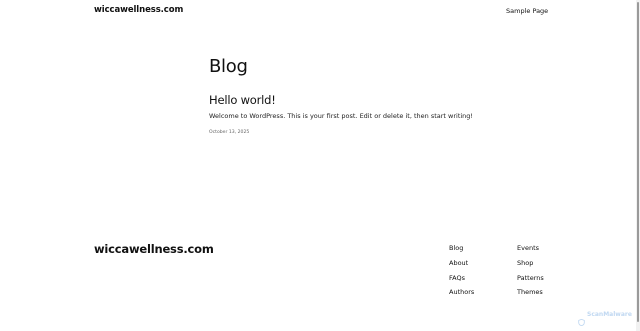  Describe the element at coordinates (229, 132) in the screenshot. I see `post-date: October 13, 2025` at that location.